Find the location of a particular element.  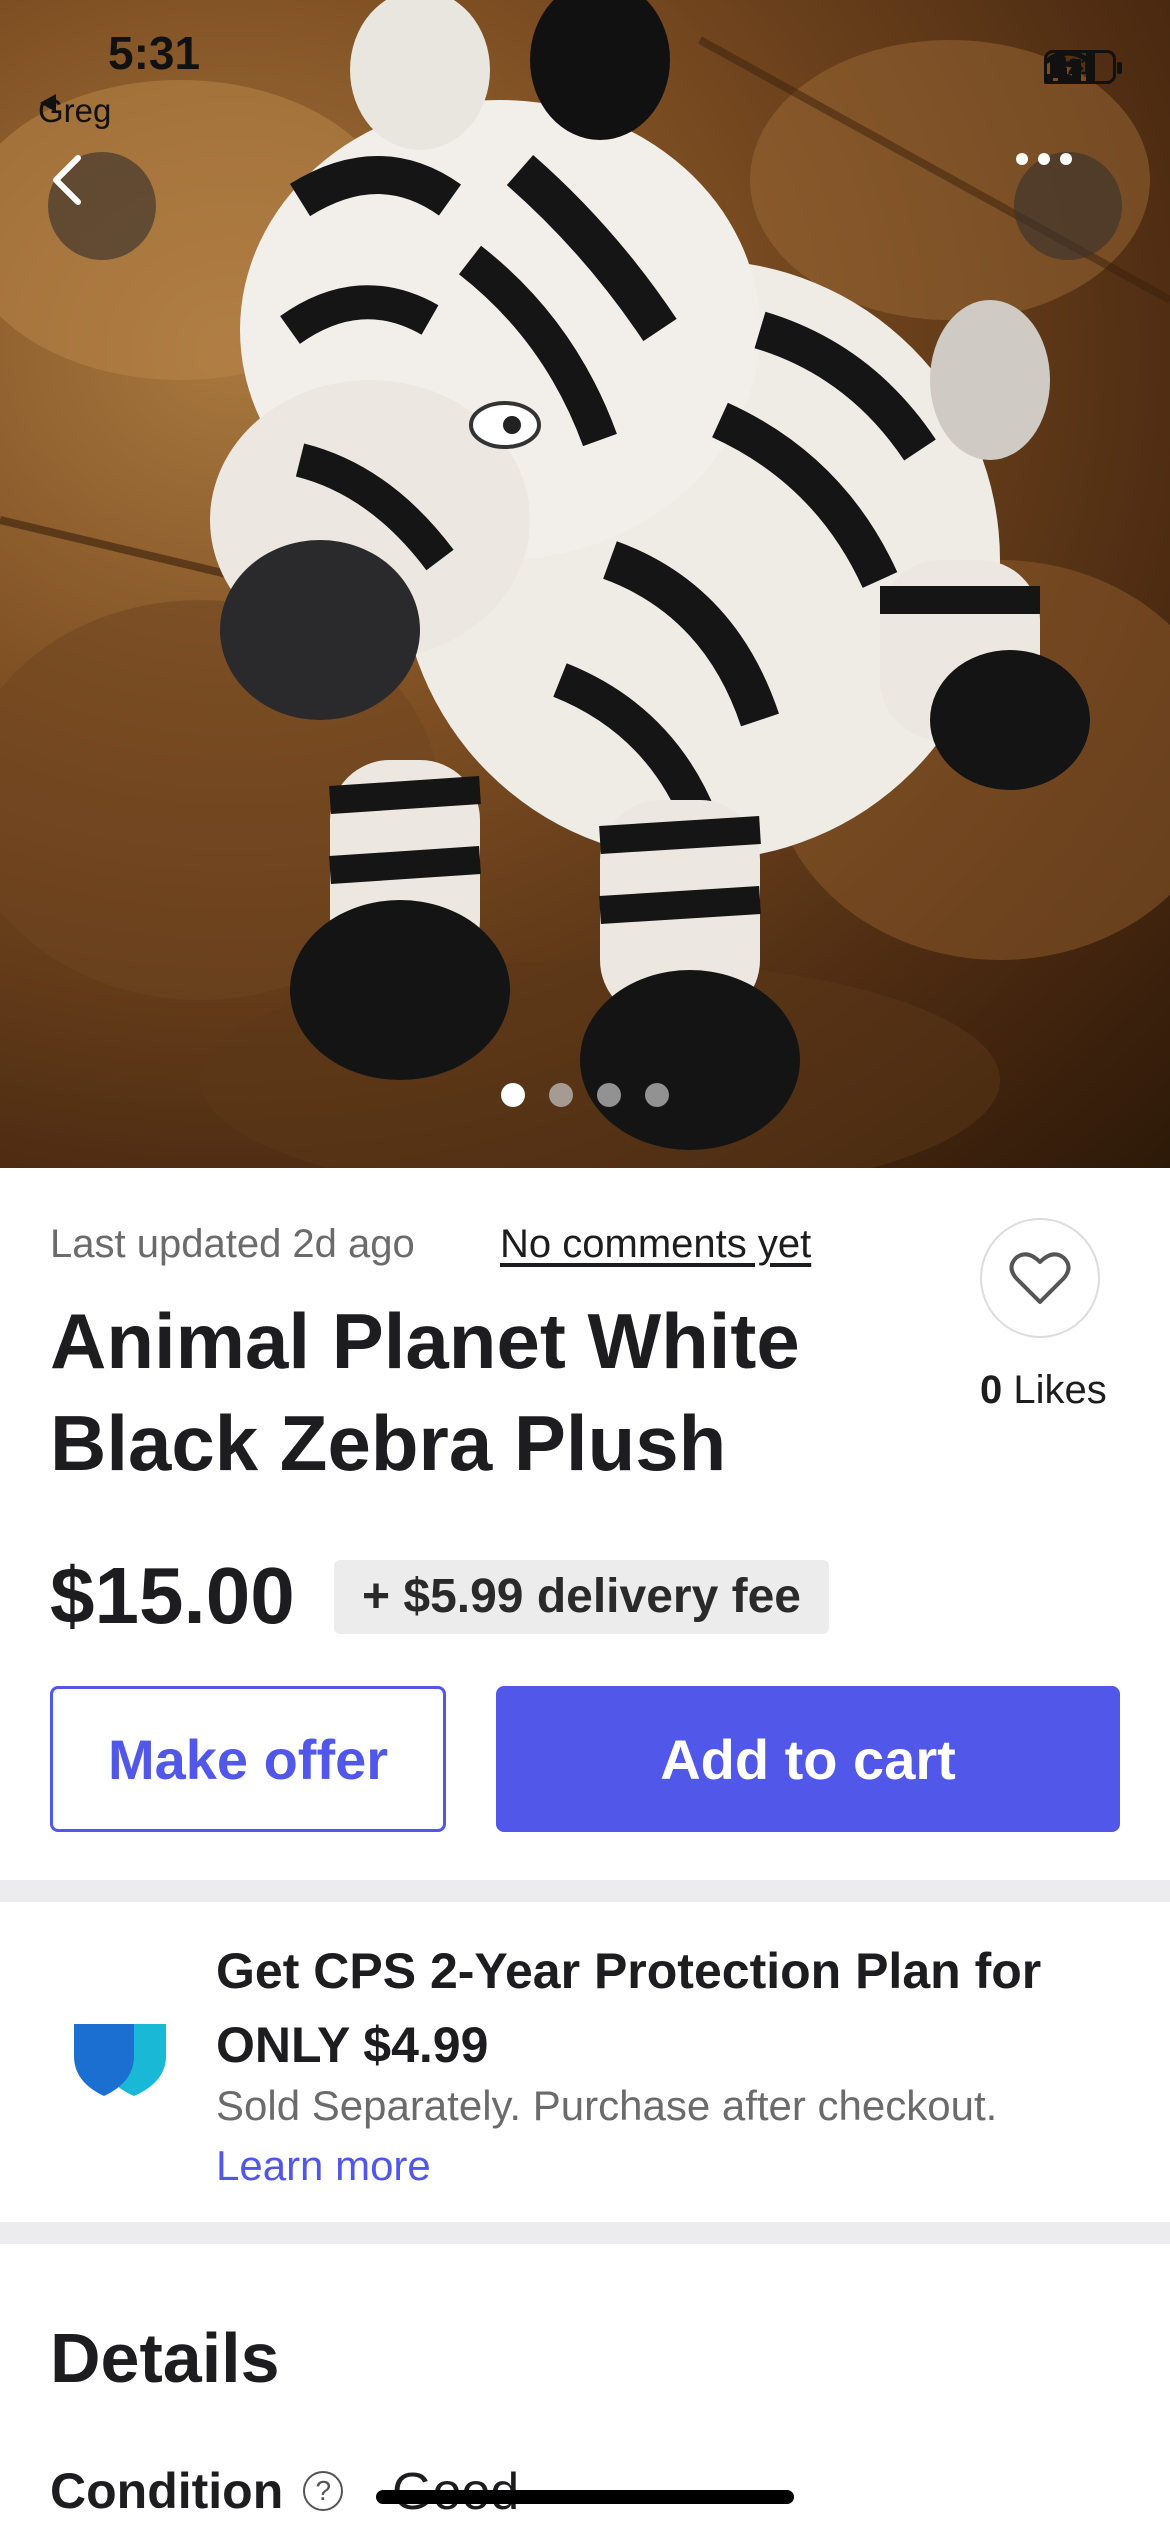

chevron-left-icon is located at coordinates (67, 180).